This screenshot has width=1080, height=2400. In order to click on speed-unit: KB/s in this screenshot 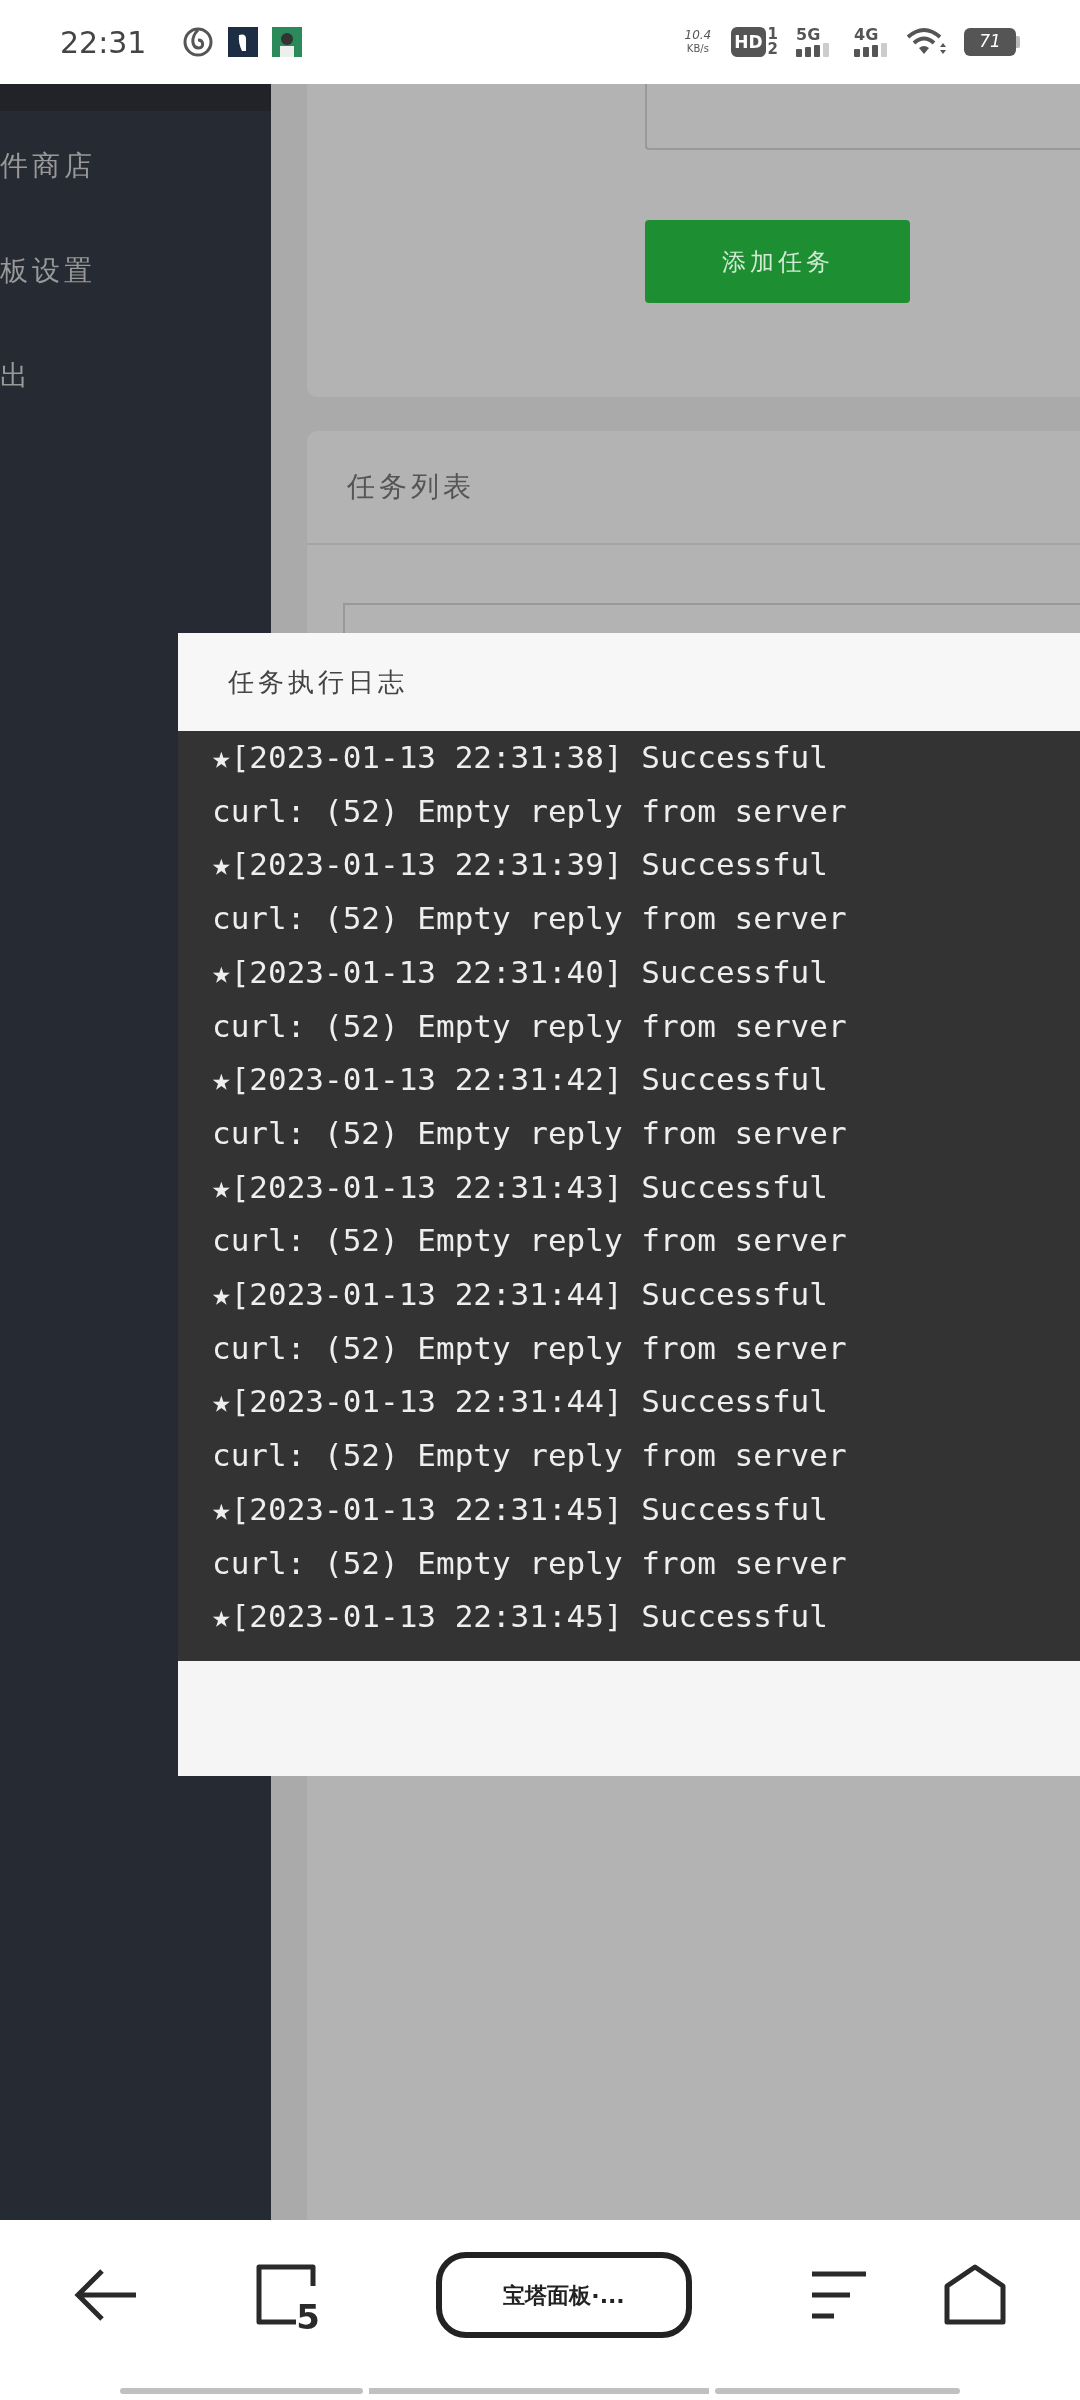, I will do `click(697, 49)`.